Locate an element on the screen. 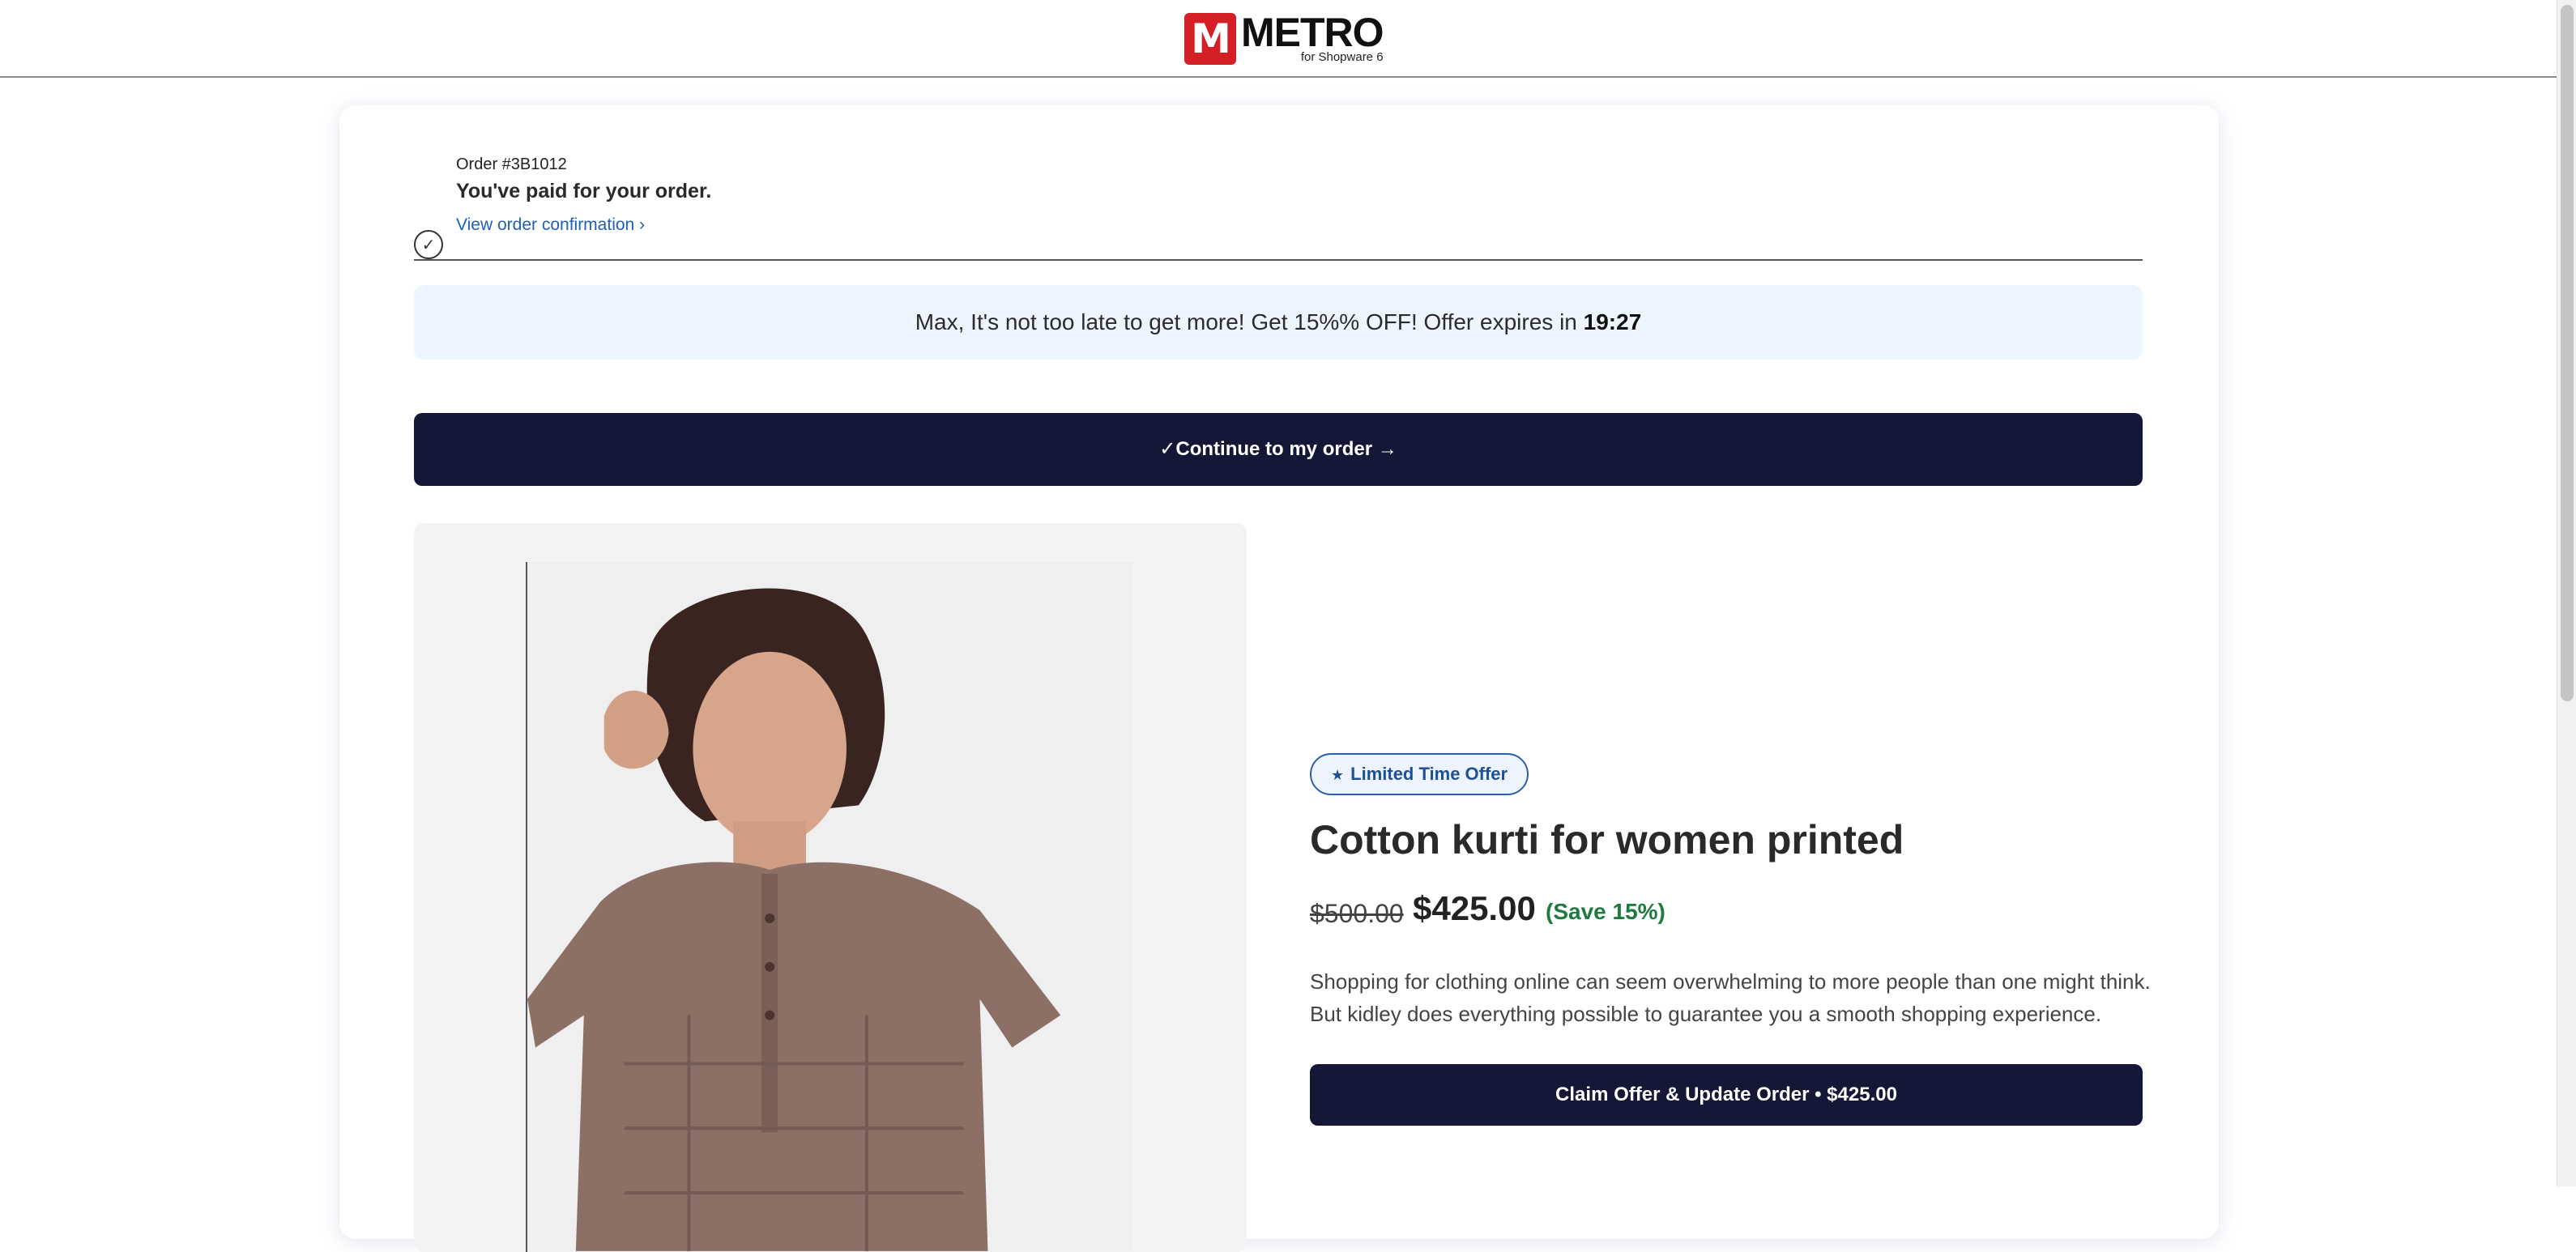  badge-label: Limited Time Offer is located at coordinates (1429, 774).